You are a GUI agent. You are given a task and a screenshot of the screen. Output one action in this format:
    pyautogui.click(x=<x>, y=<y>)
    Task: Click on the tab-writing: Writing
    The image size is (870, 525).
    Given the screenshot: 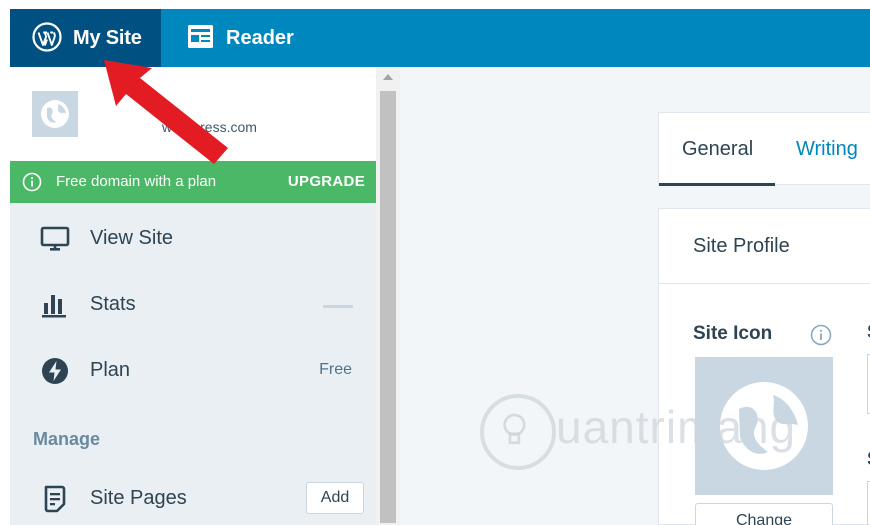 What is the action you would take?
    pyautogui.click(x=827, y=149)
    